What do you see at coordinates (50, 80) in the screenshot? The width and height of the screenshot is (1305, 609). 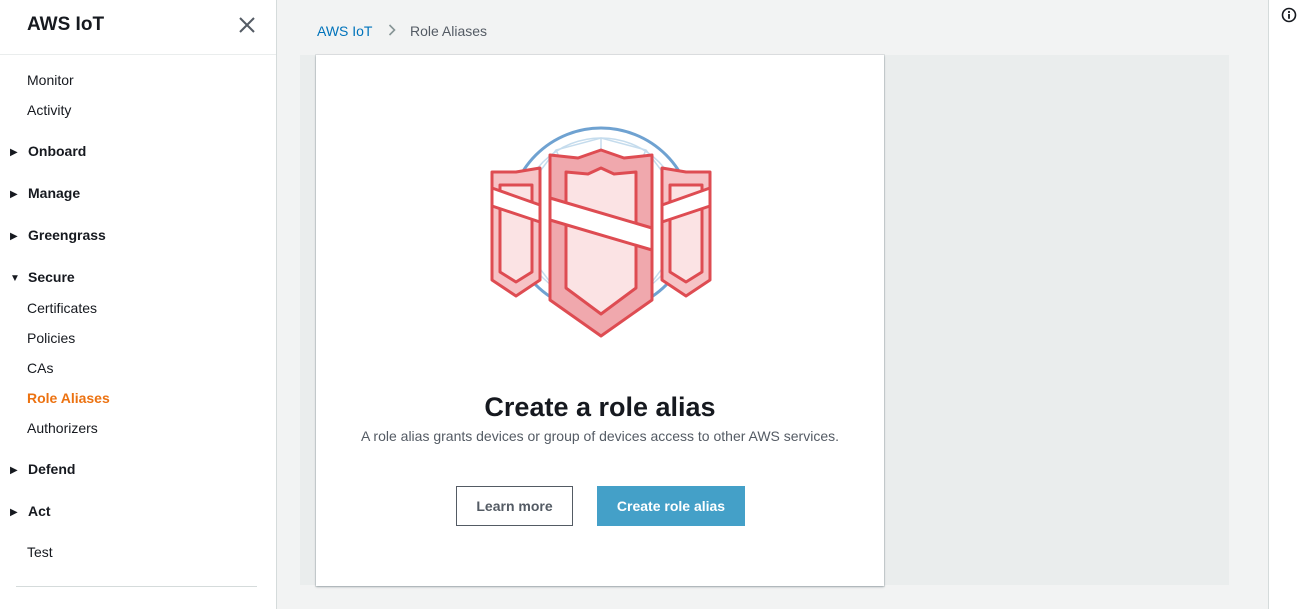 I see `sidebar-item-monitor: Monitor` at bounding box center [50, 80].